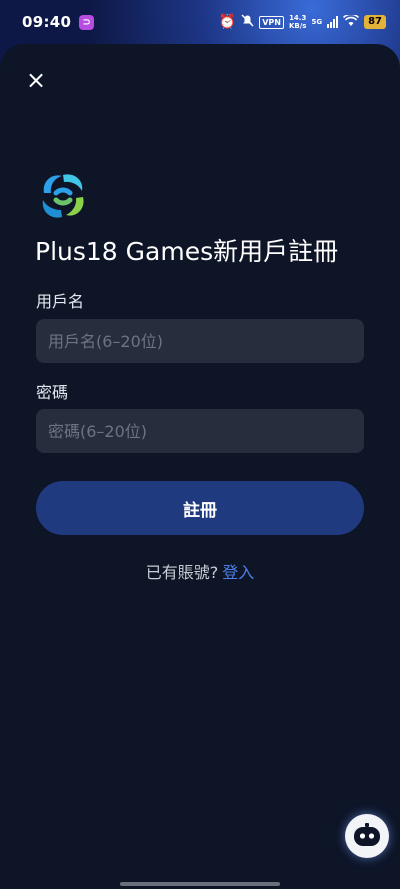  I want to click on battery-indicator: 87, so click(375, 22).